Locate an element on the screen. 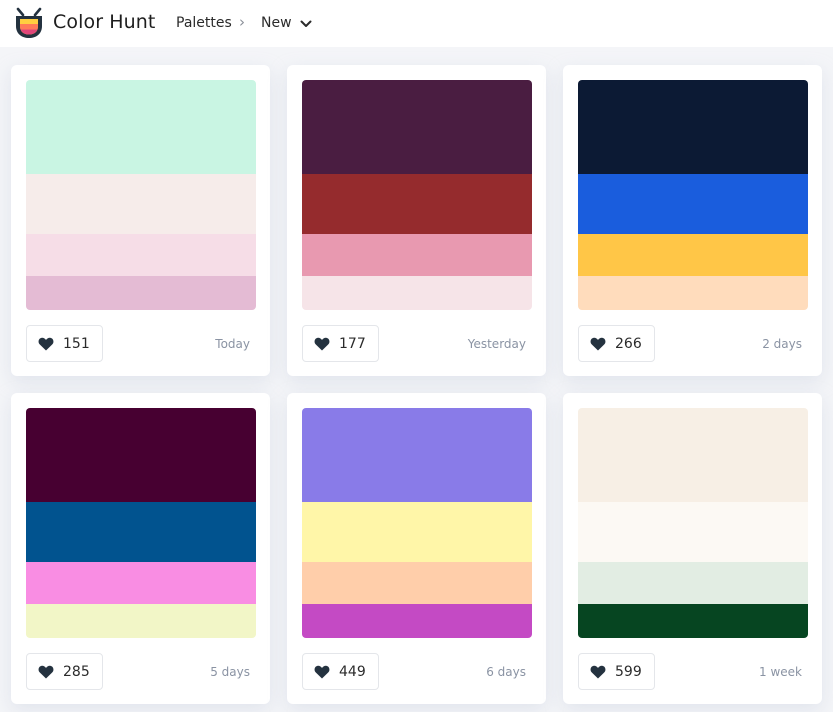  like-count: 177 is located at coordinates (352, 343).